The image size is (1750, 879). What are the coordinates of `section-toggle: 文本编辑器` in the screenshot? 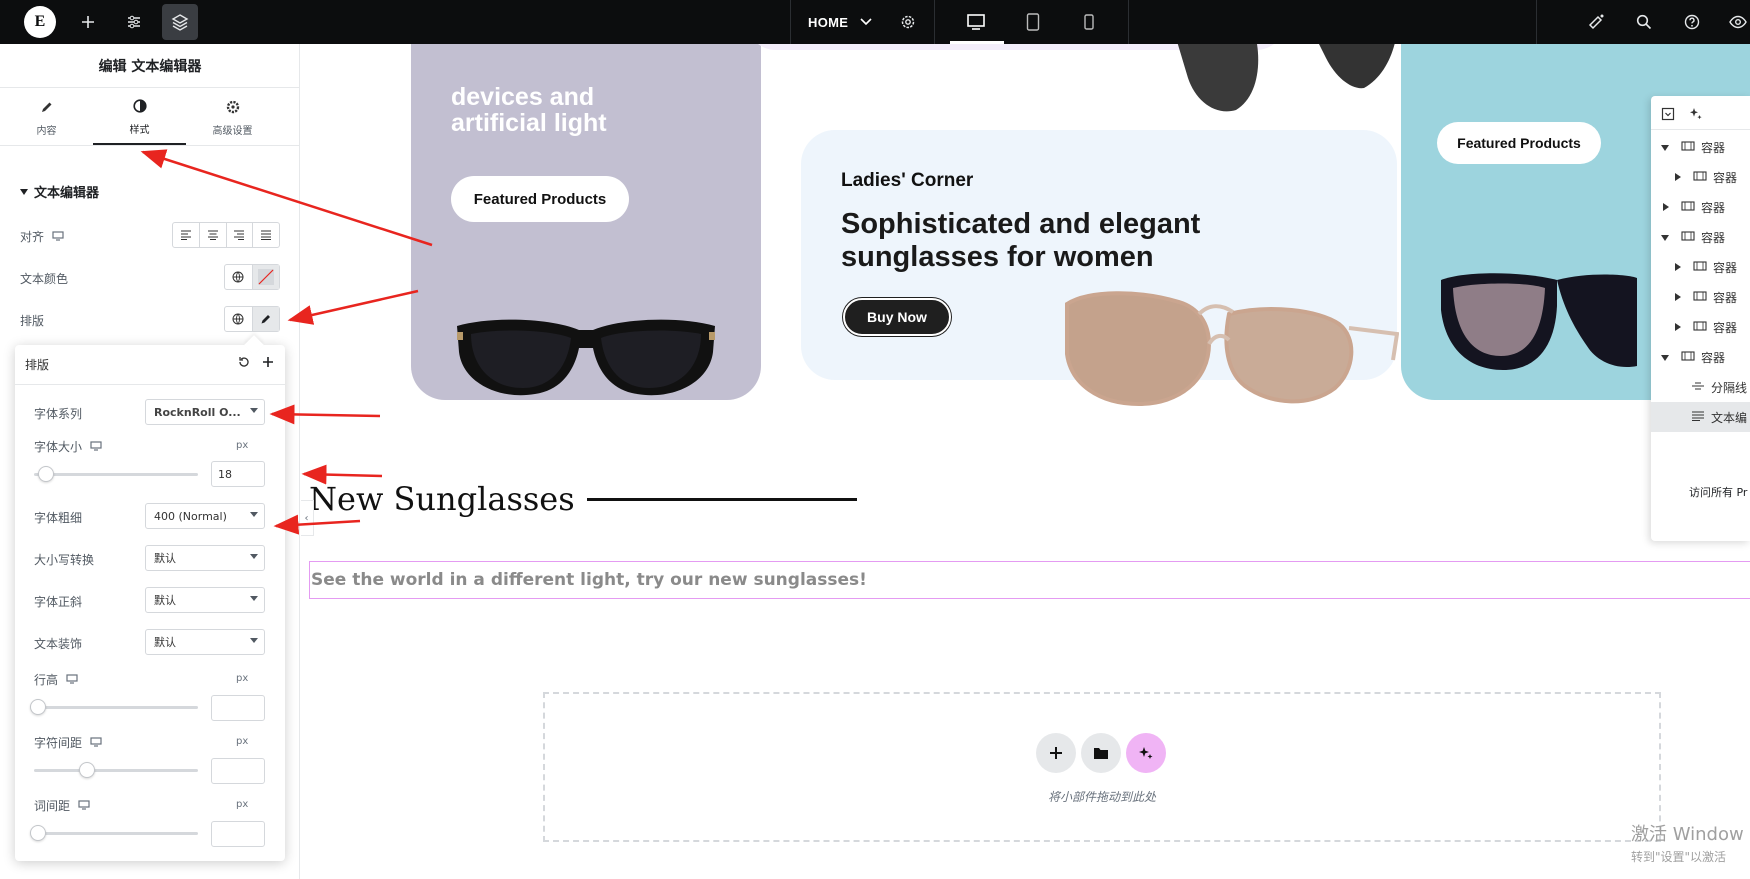 It's located at (59, 191).